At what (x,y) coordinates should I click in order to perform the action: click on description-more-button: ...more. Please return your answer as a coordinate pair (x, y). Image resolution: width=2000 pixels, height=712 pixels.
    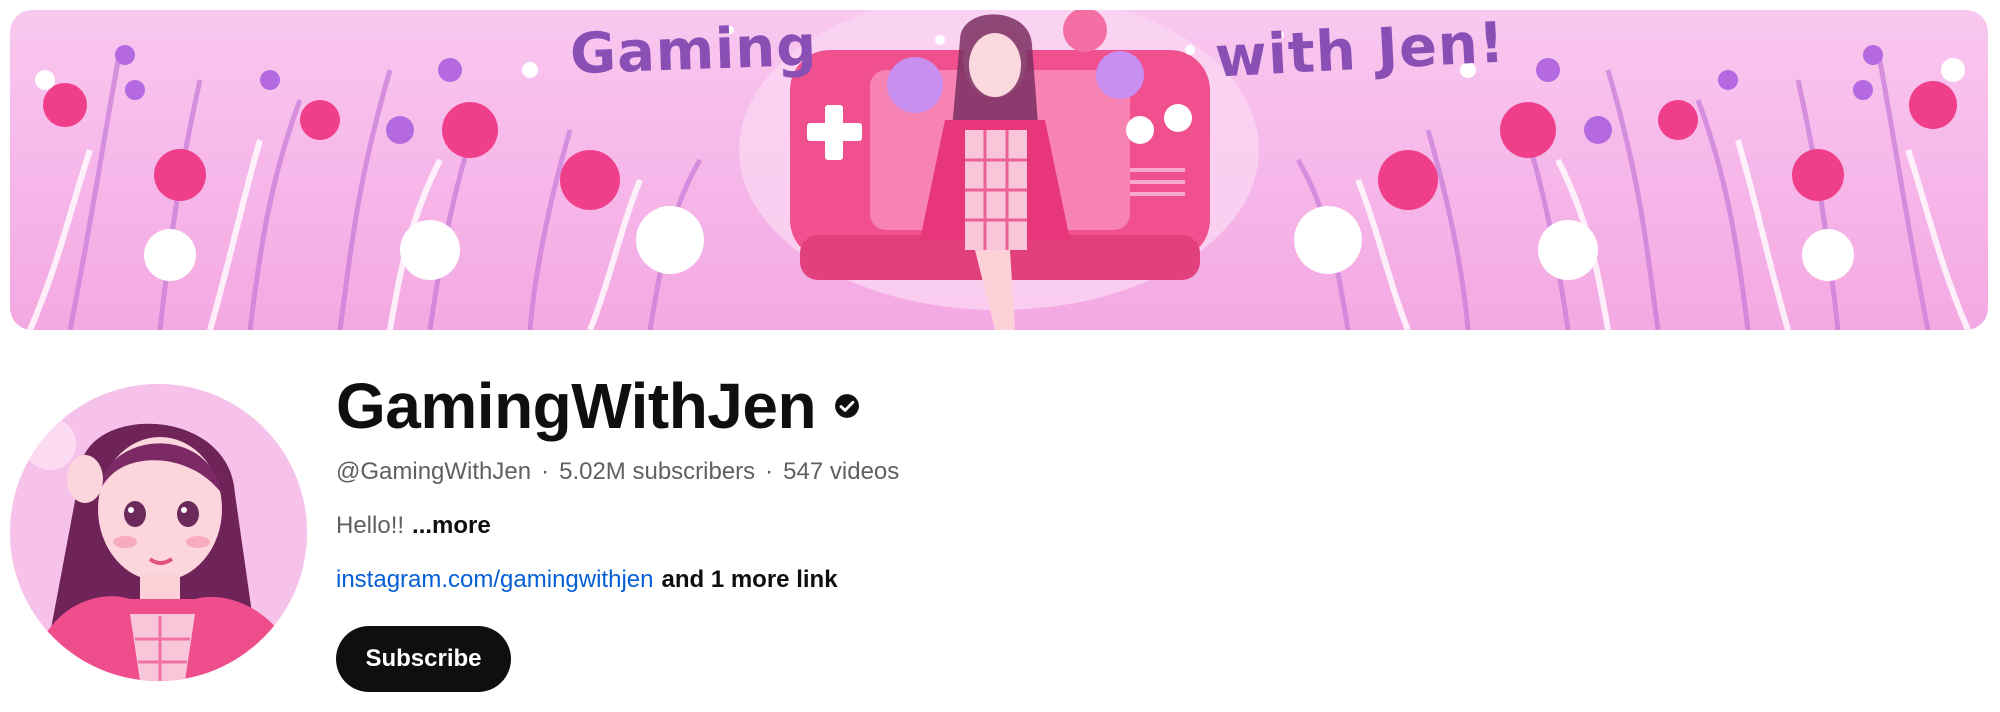
    Looking at the image, I should click on (451, 526).